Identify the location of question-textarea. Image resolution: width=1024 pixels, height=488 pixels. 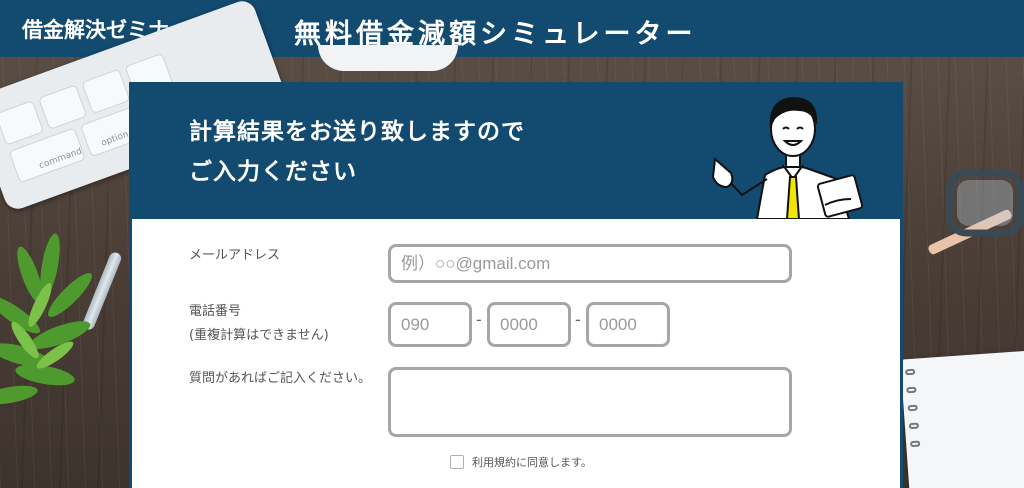
(590, 402).